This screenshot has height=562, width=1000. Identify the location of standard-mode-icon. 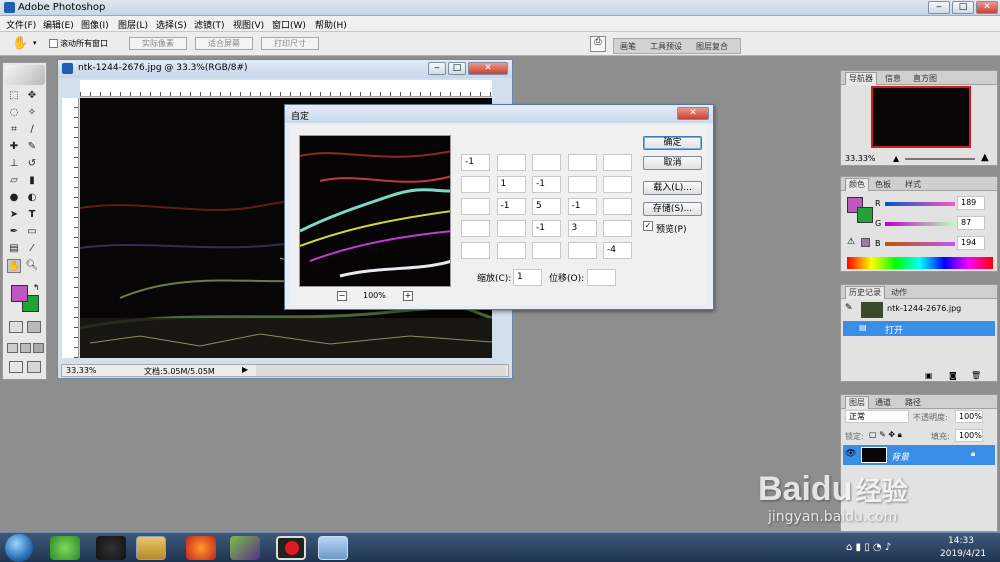
(16, 327).